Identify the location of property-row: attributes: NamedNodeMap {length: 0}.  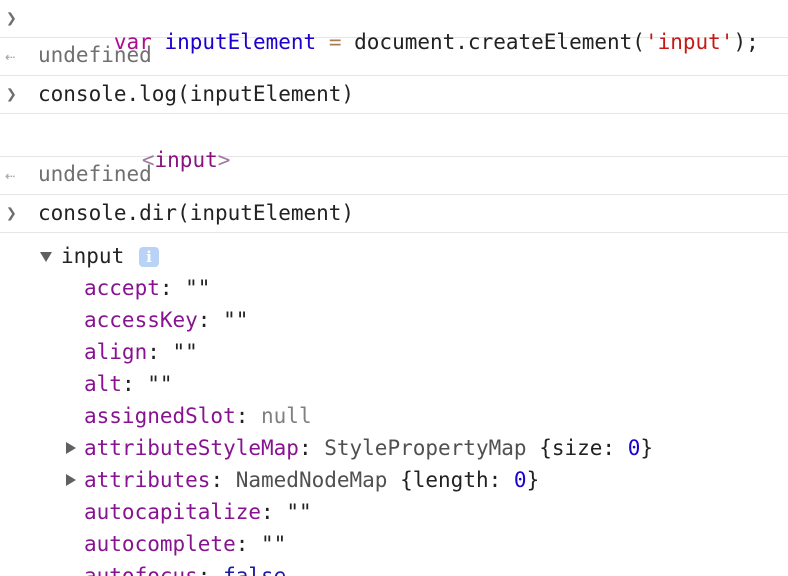
(311, 480).